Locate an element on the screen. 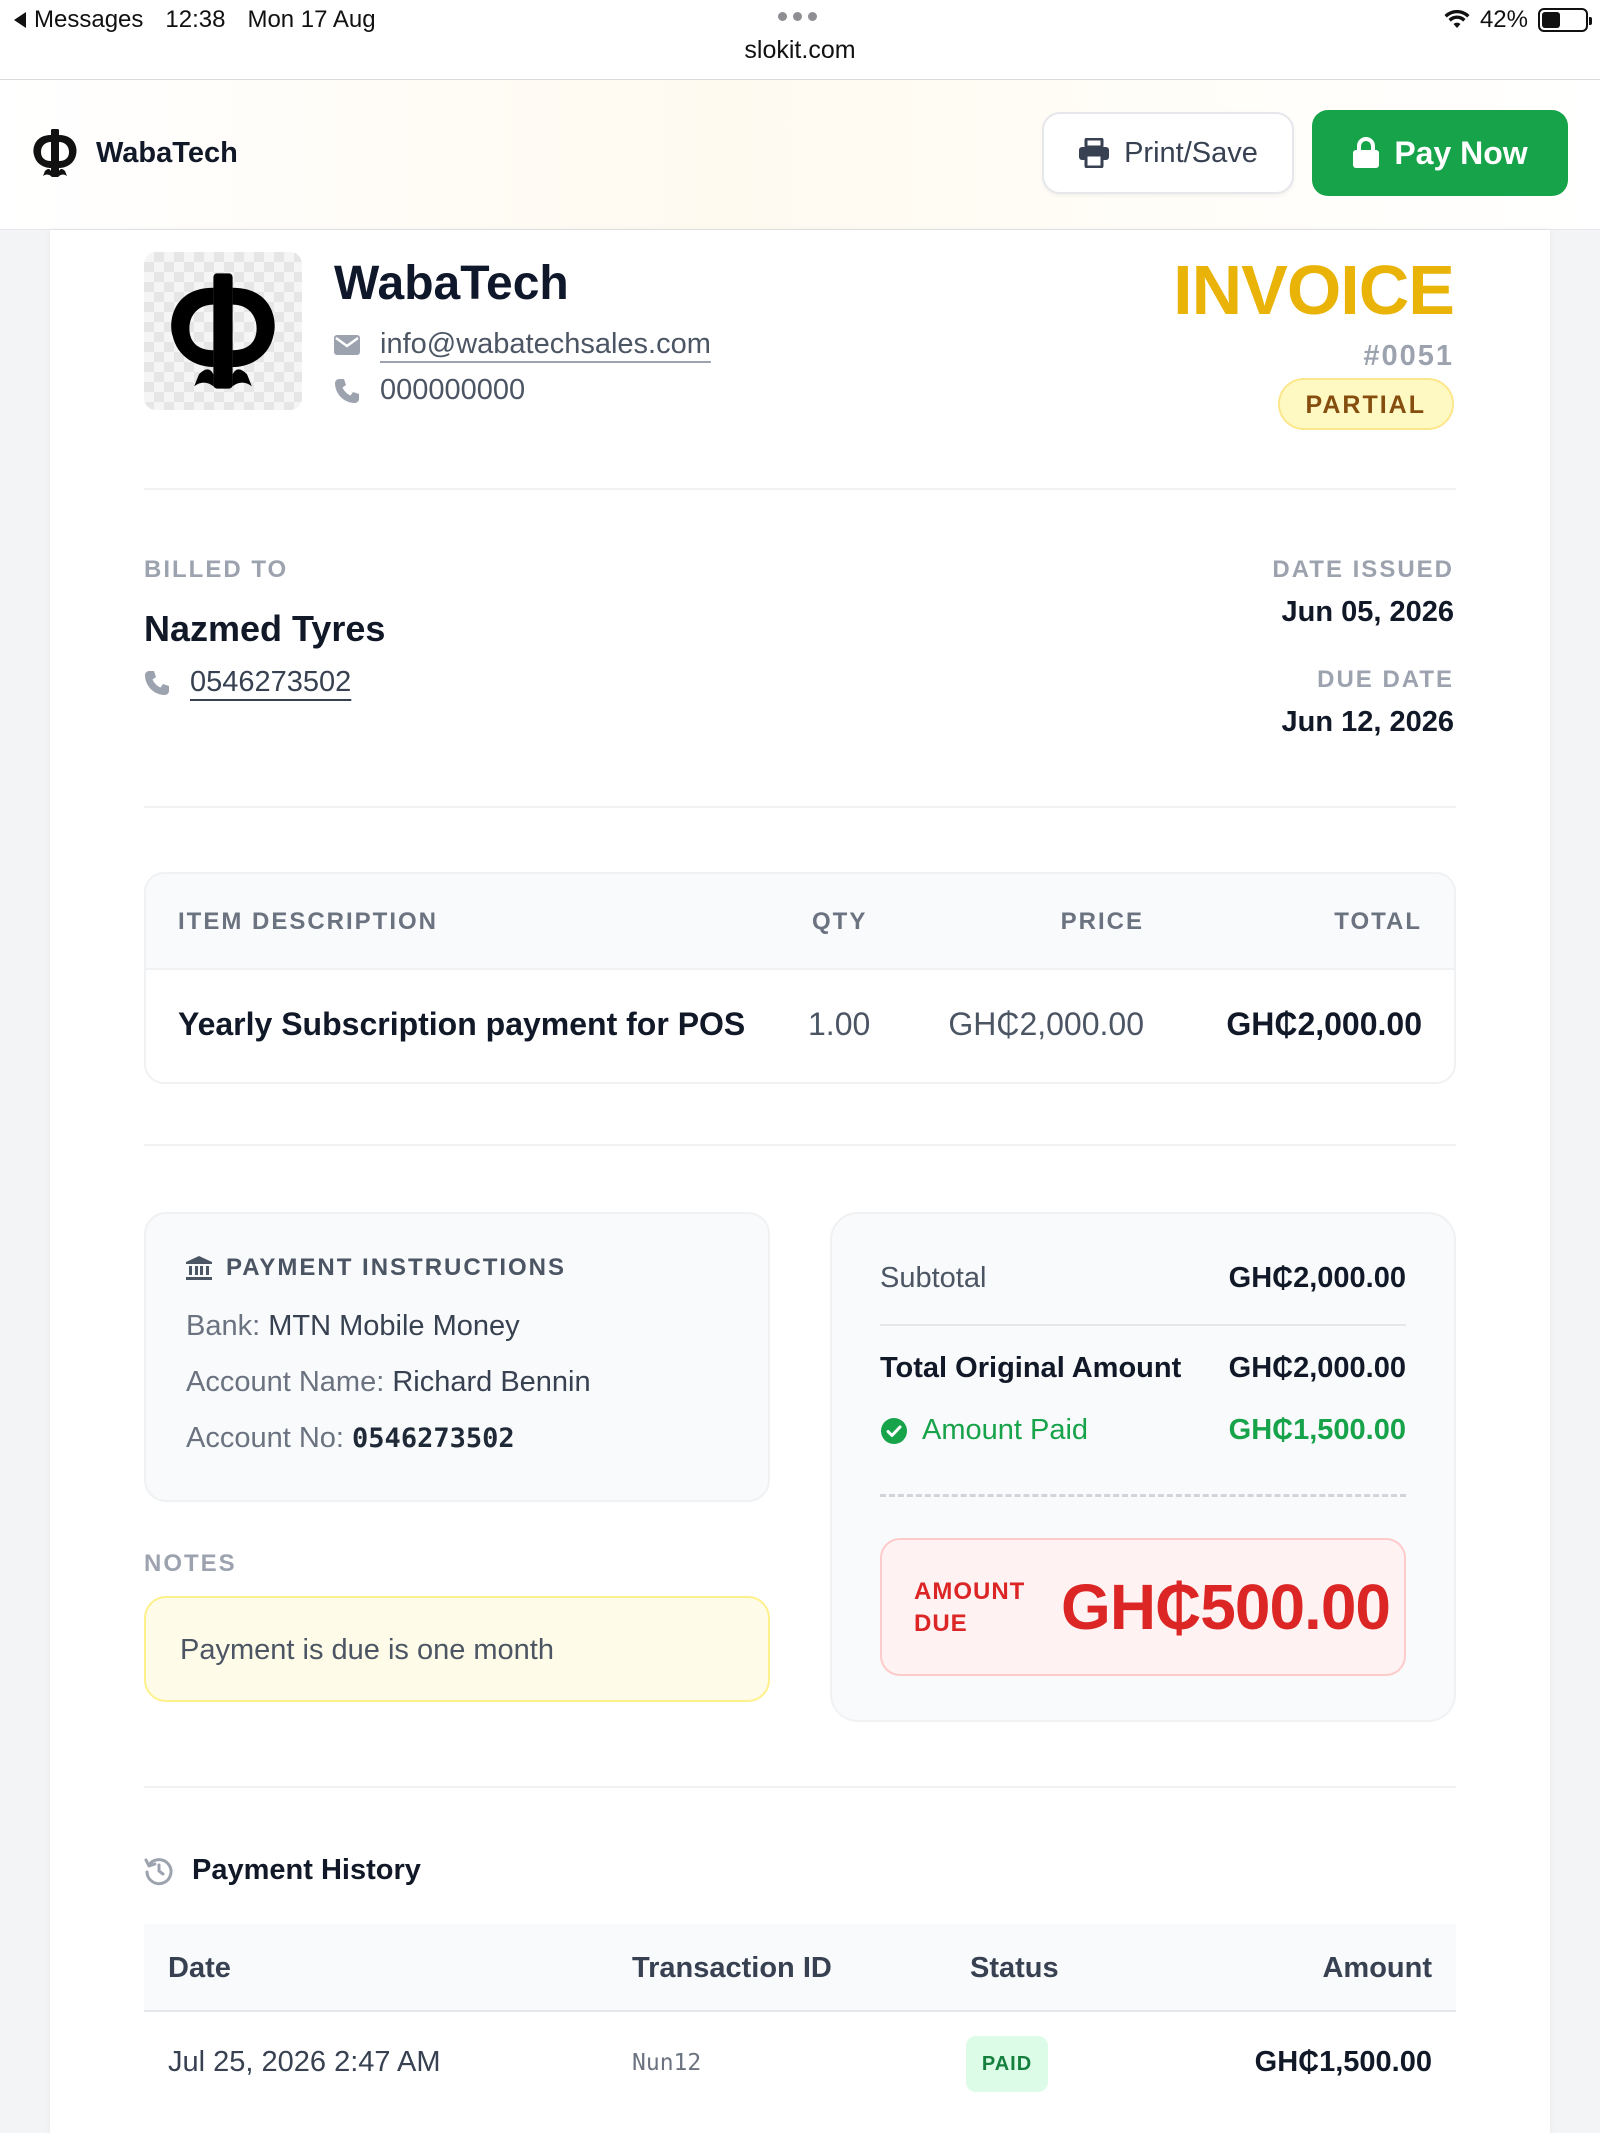 The width and height of the screenshot is (1600, 2133). status-time: 12:38 is located at coordinates (195, 19).